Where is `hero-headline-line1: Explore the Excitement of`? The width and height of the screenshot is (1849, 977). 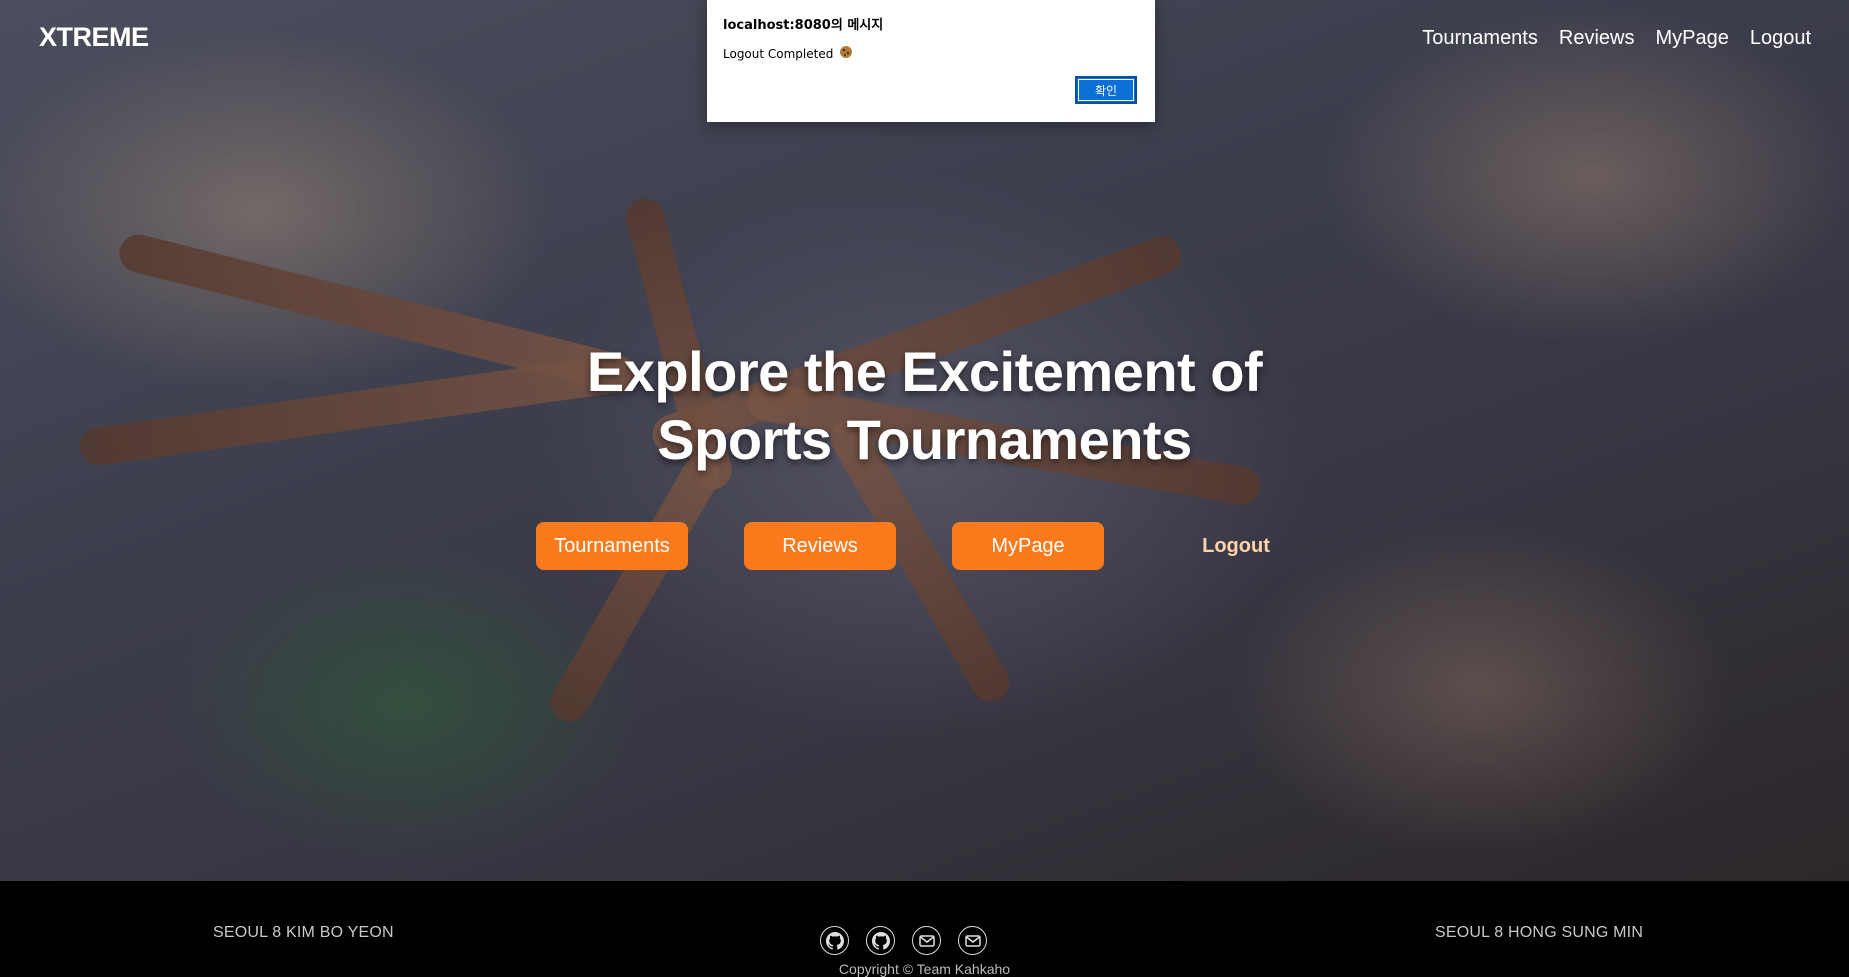
hero-headline-line1: Explore the Excitement of is located at coordinates (924, 371).